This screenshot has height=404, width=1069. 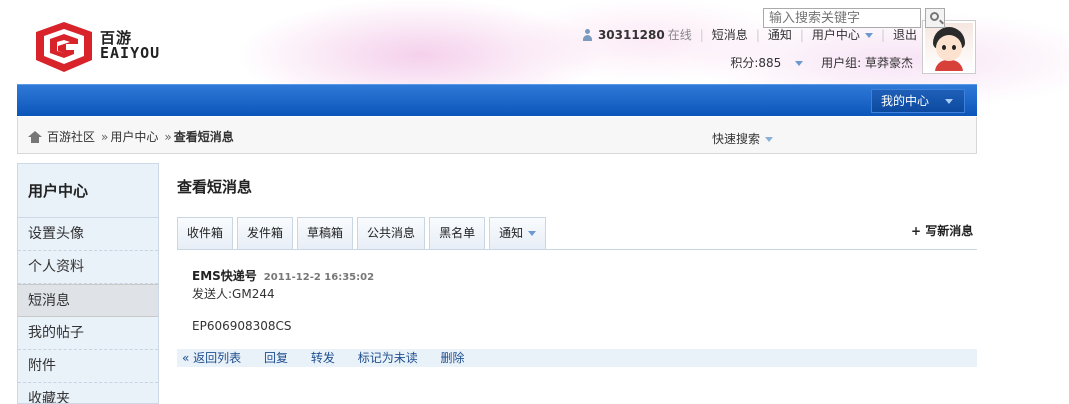 I want to click on search-button, so click(x=935, y=18).